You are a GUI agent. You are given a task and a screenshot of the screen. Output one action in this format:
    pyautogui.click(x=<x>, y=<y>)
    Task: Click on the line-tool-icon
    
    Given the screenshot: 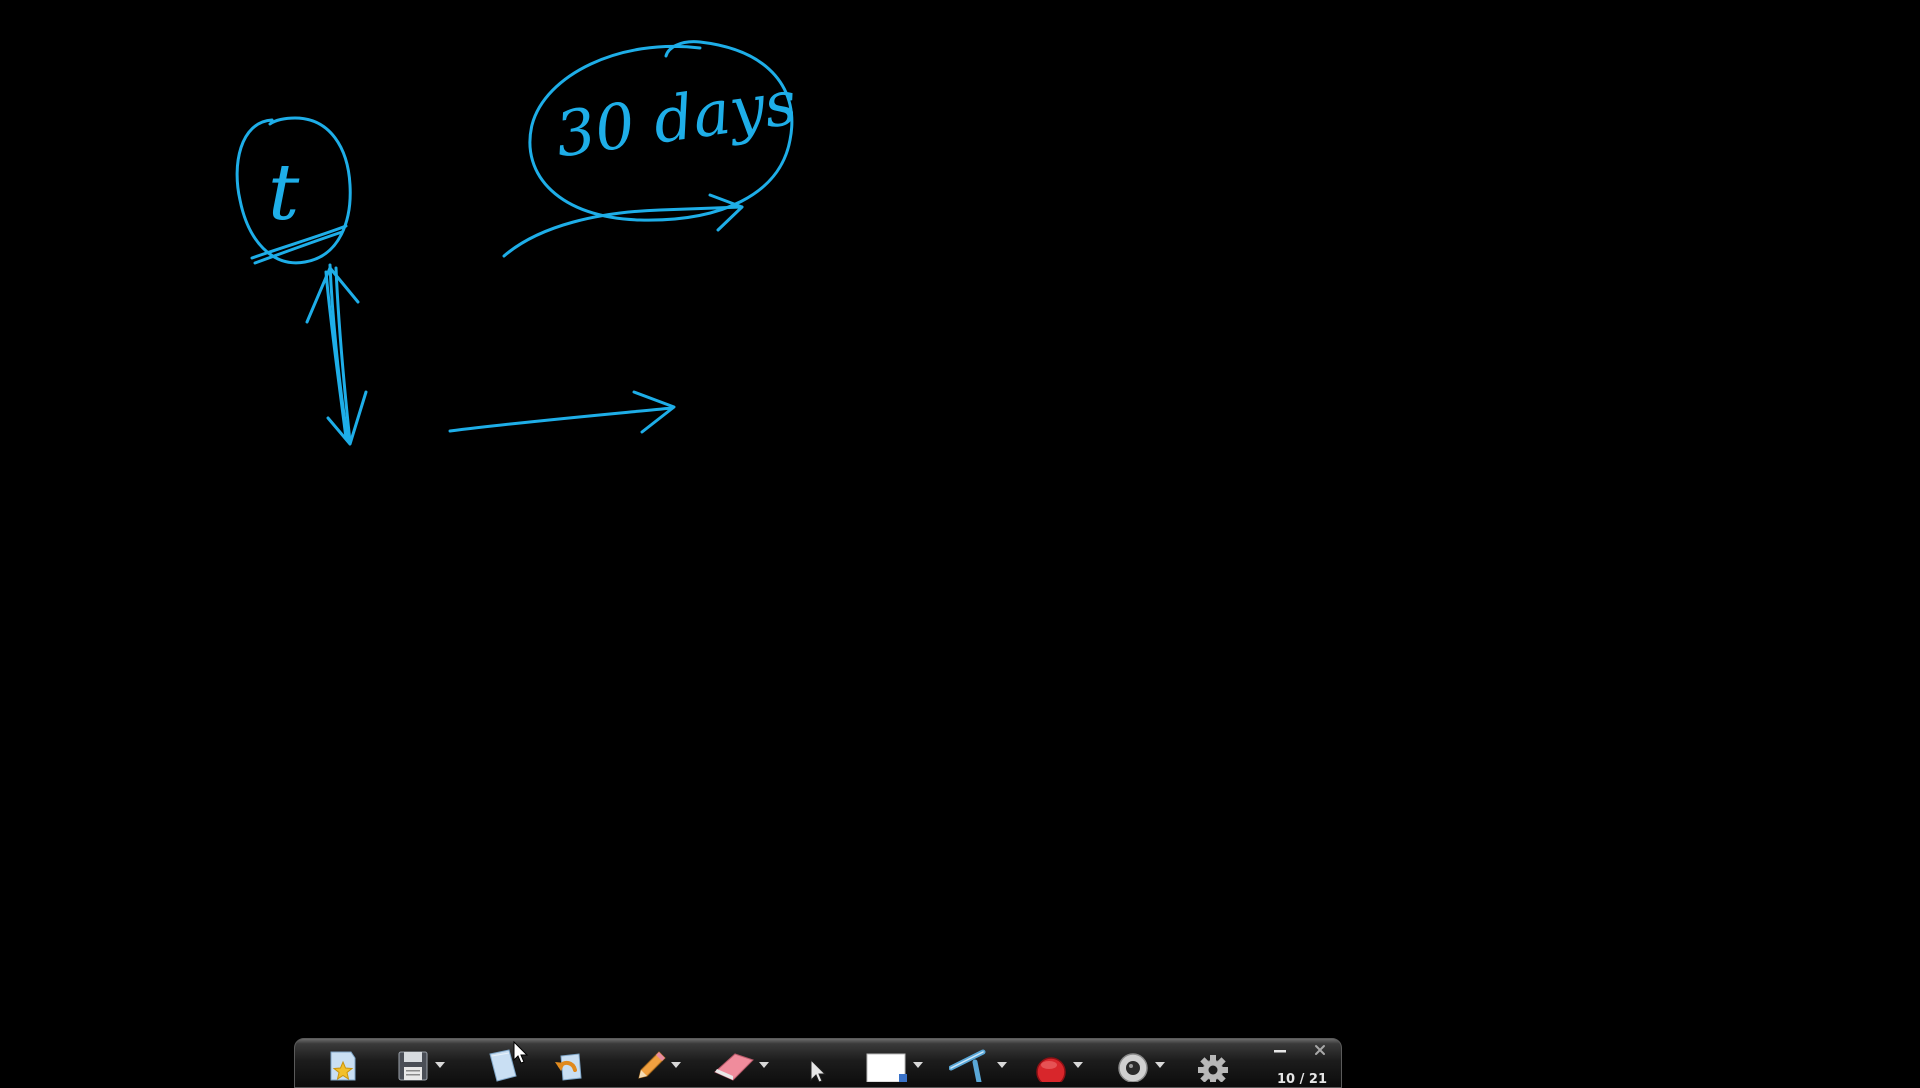 What is the action you would take?
    pyautogui.click(x=967, y=1065)
    